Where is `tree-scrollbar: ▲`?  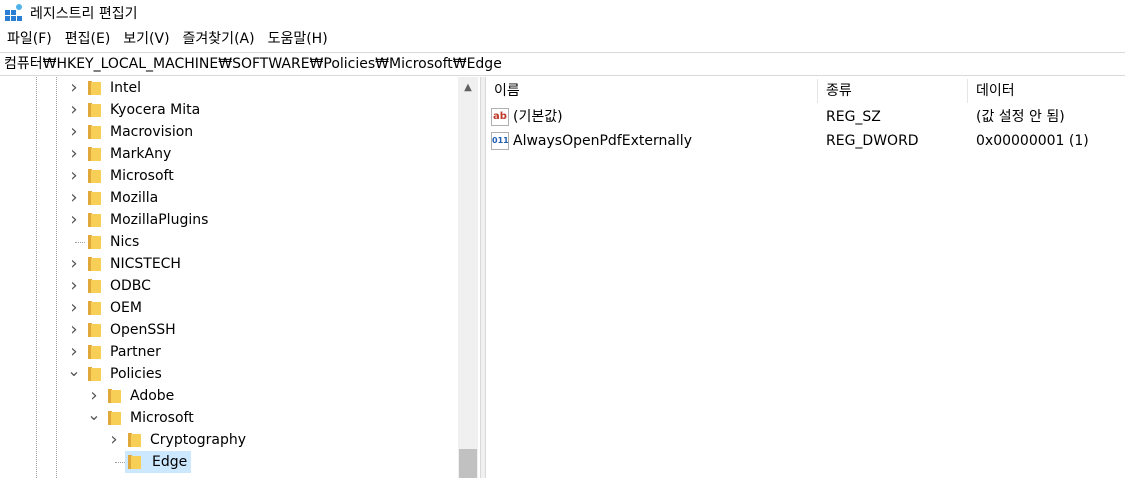 tree-scrollbar: ▲ is located at coordinates (468, 277).